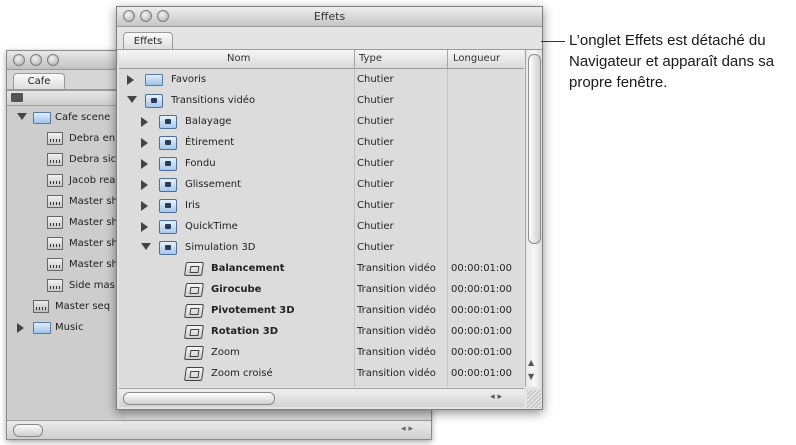 The width and height of the screenshot is (796, 445). What do you see at coordinates (534, 149) in the screenshot?
I see `vertical-scroll-thumb` at bounding box center [534, 149].